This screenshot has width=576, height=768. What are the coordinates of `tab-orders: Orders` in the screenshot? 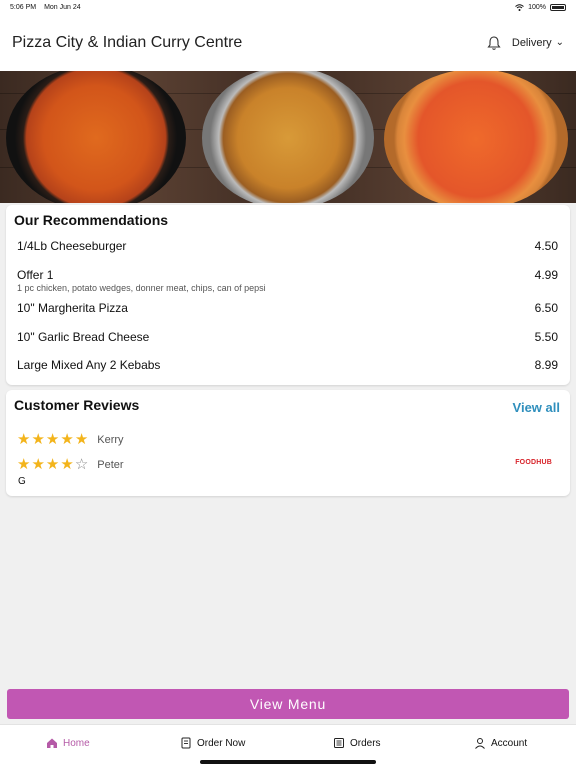 It's located at (357, 743).